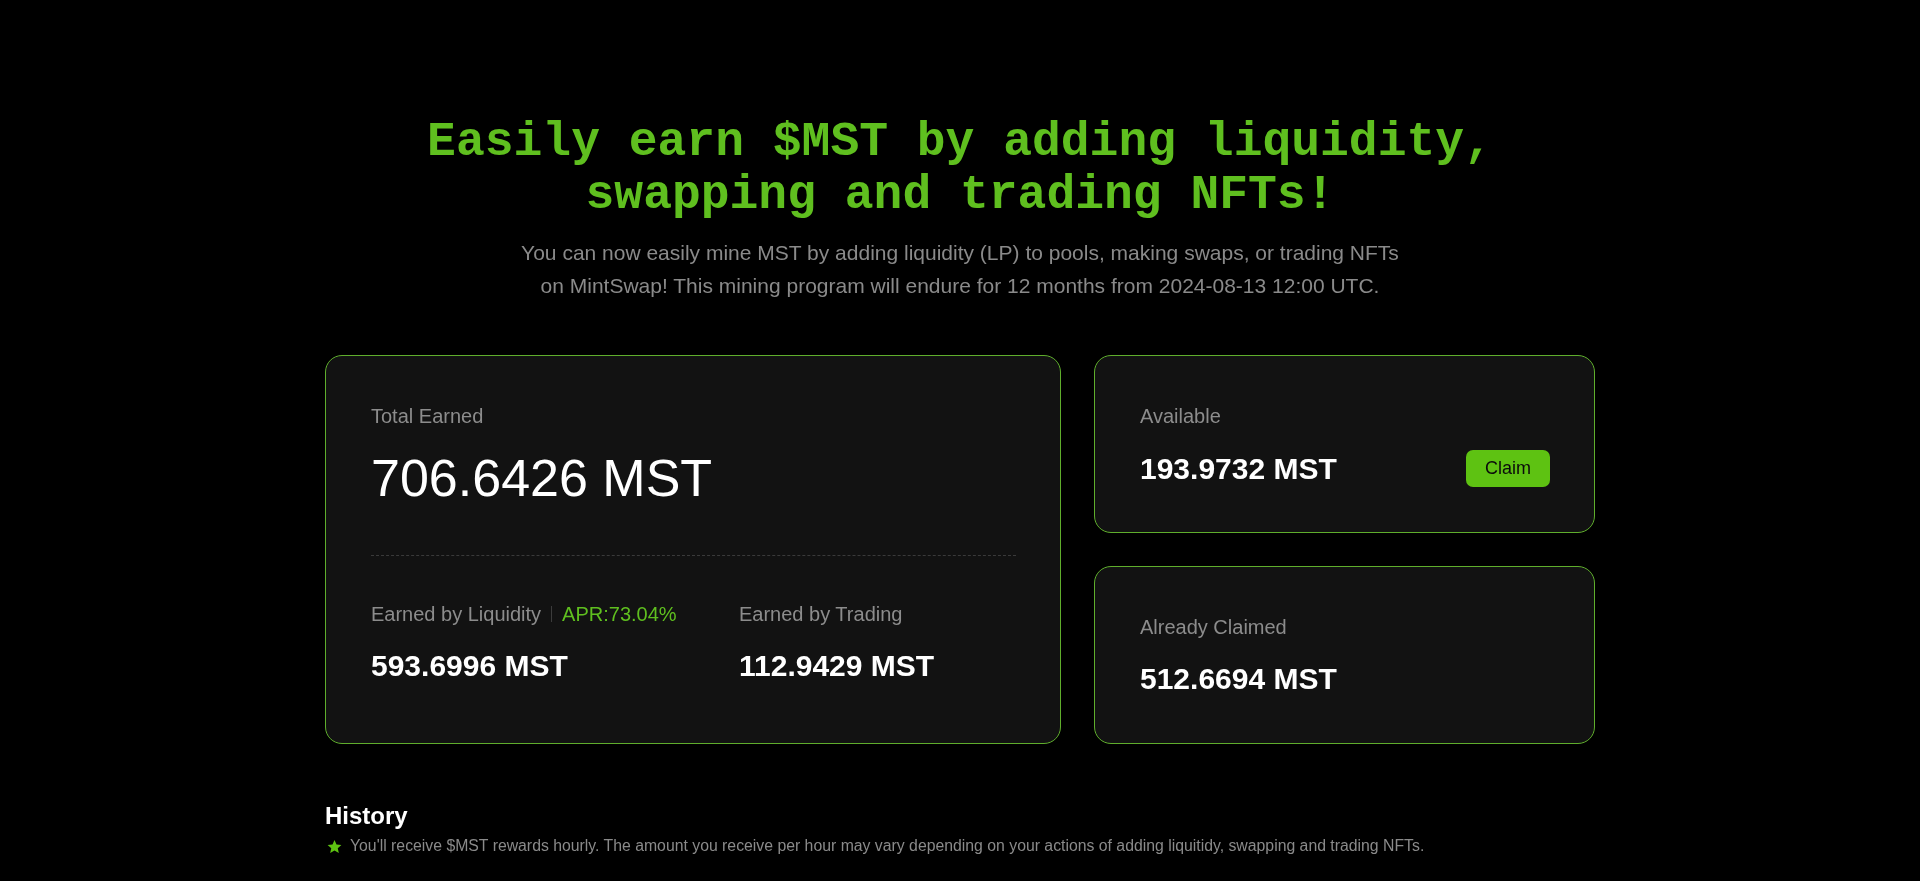 Image resolution: width=1920 pixels, height=881 pixels. Describe the element at coordinates (1238, 468) in the screenshot. I see `stat-value: 193.9732 MST` at that location.